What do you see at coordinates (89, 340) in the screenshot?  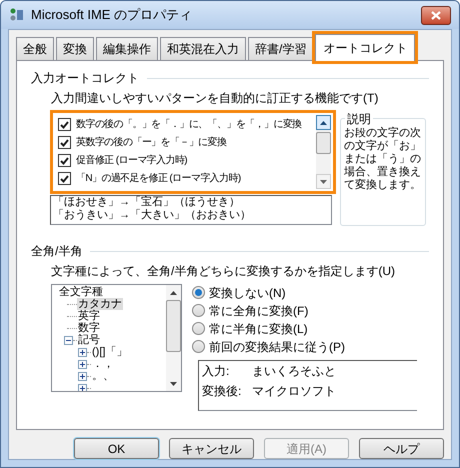 I see `tree-item: 記号` at bounding box center [89, 340].